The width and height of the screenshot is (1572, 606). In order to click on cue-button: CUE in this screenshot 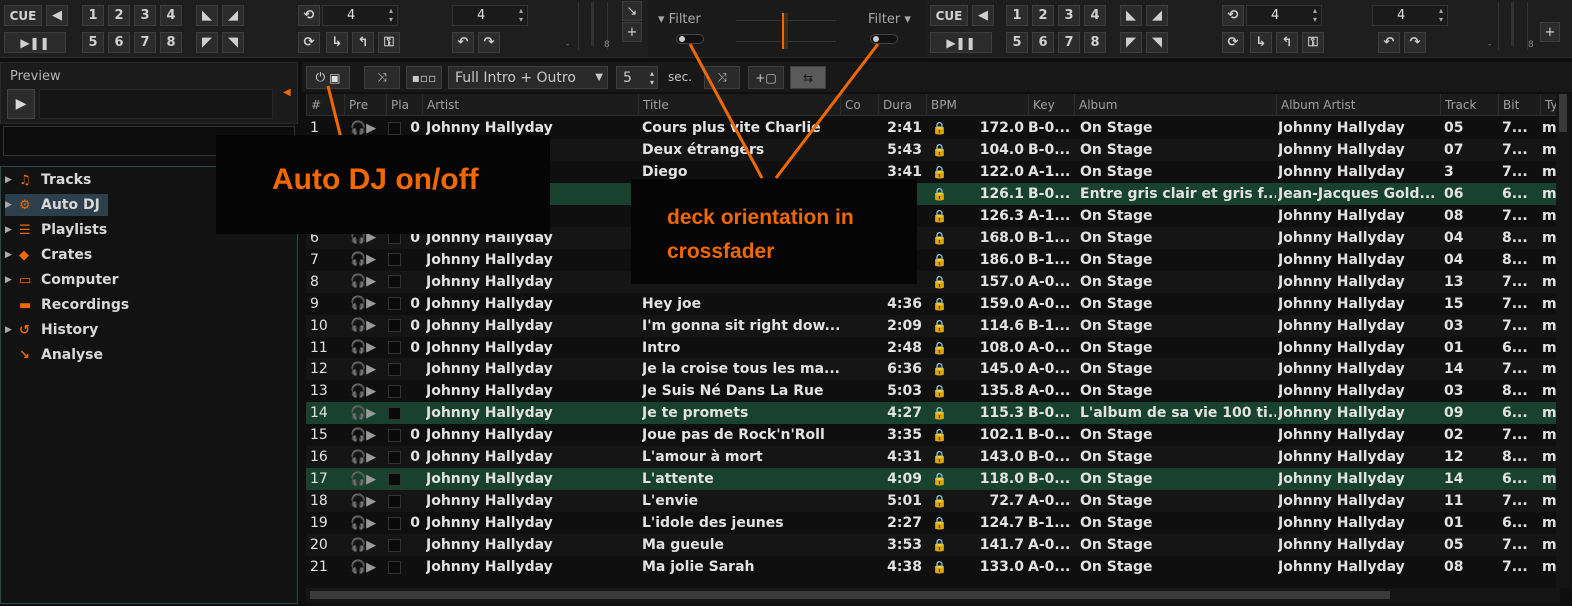, I will do `click(23, 15)`.